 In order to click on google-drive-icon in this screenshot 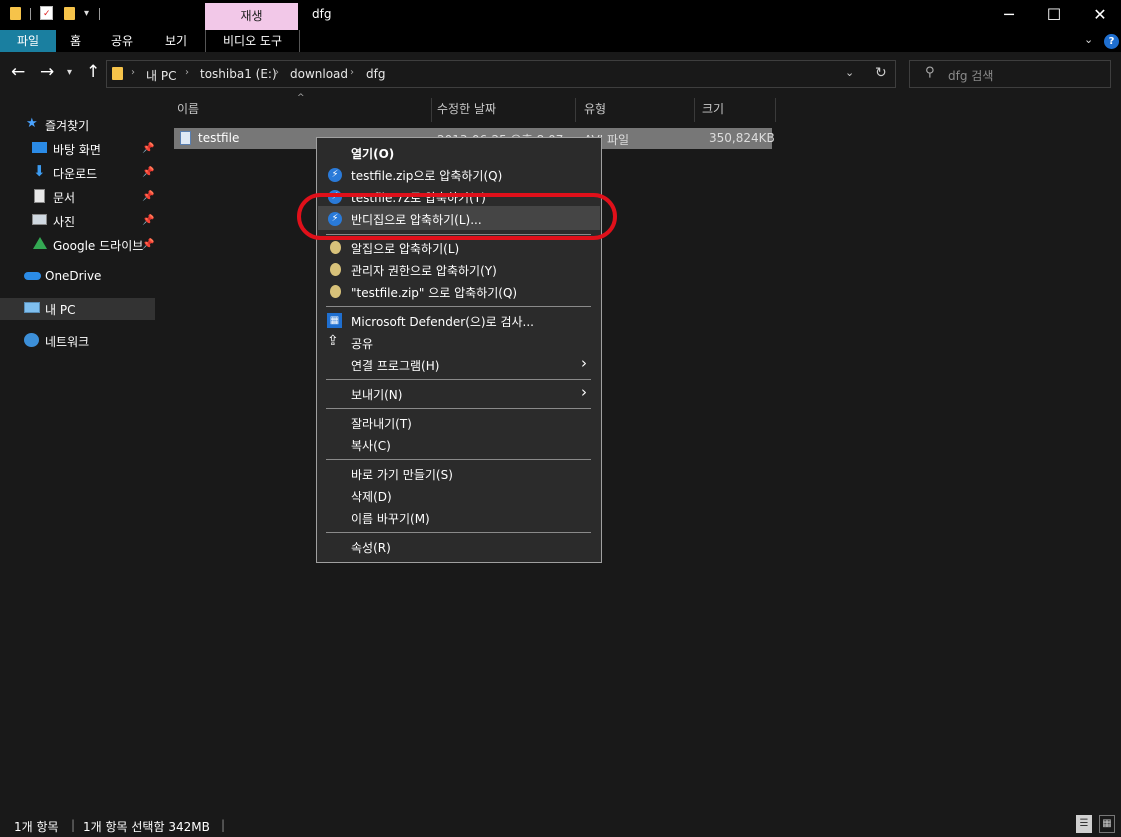, I will do `click(40, 243)`.